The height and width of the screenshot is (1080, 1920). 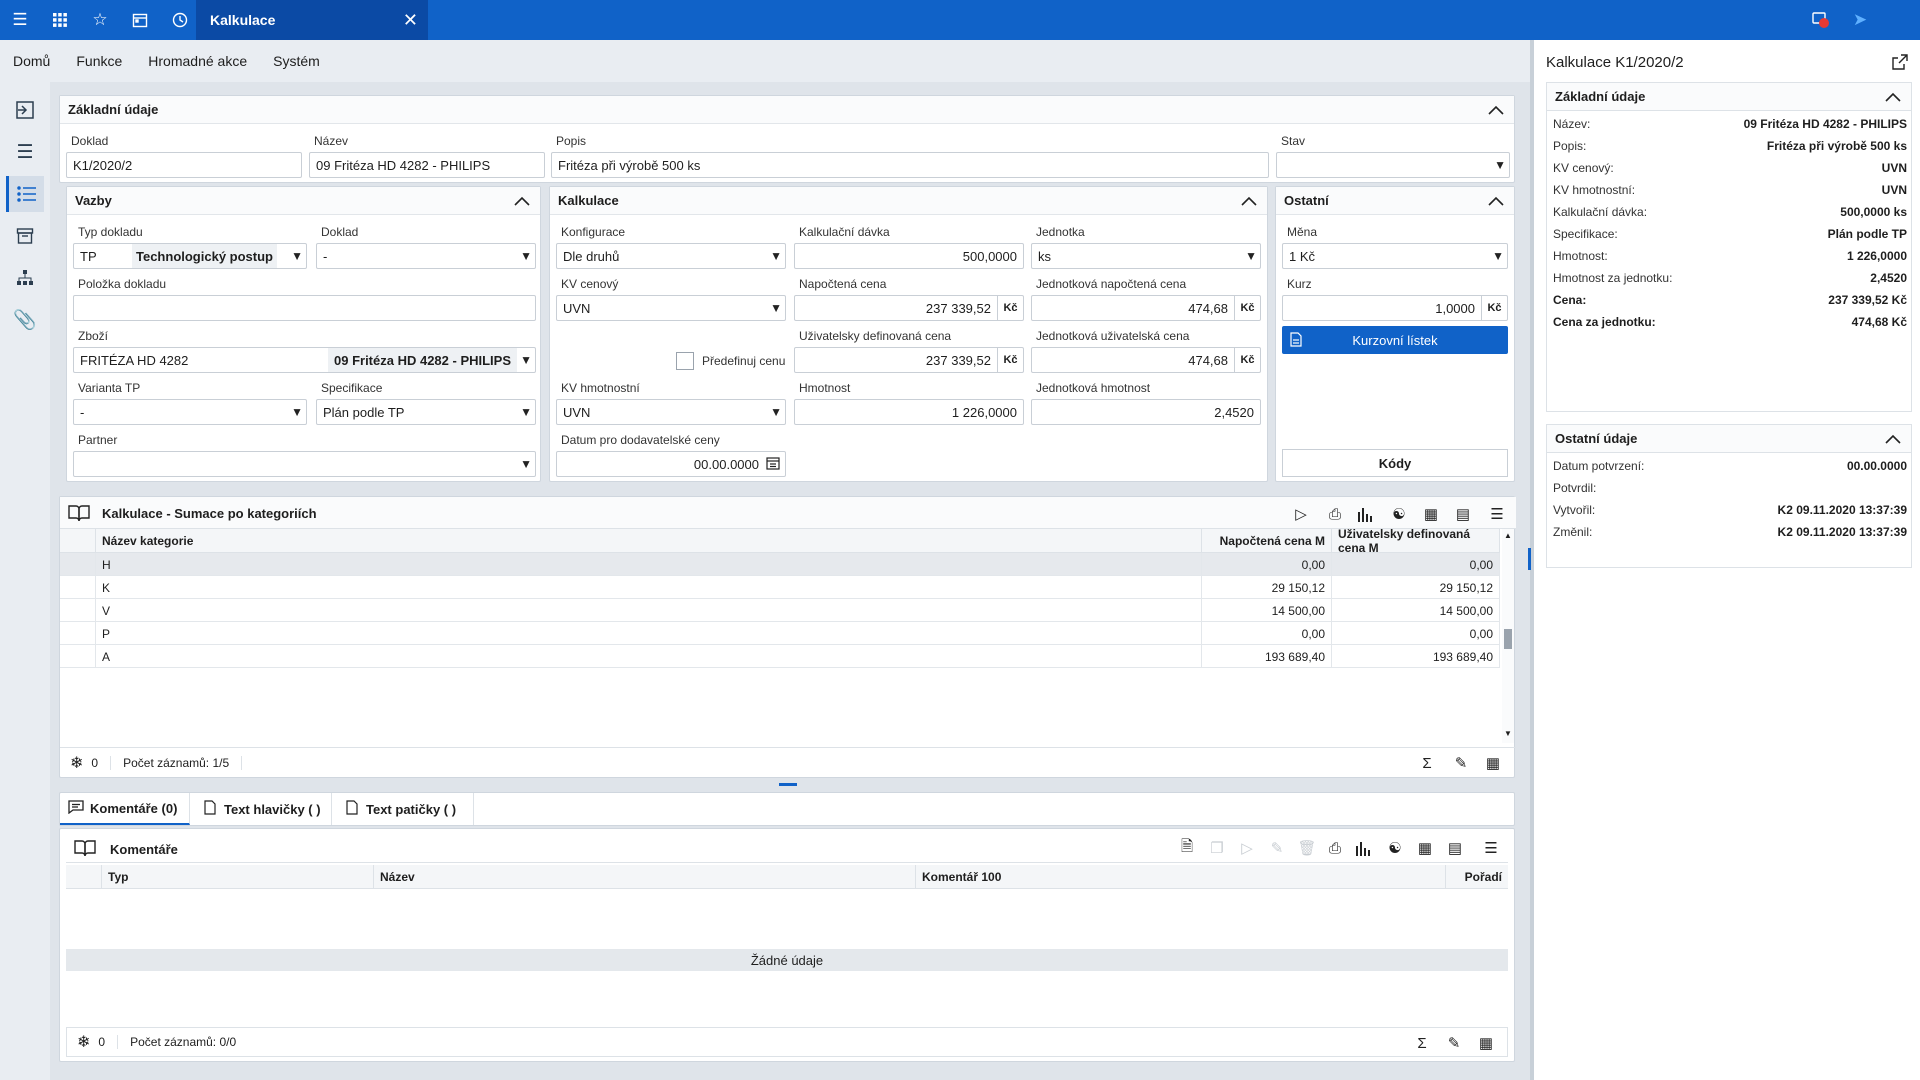 I want to click on jednotka-select: ks ▼, so click(x=1146, y=256).